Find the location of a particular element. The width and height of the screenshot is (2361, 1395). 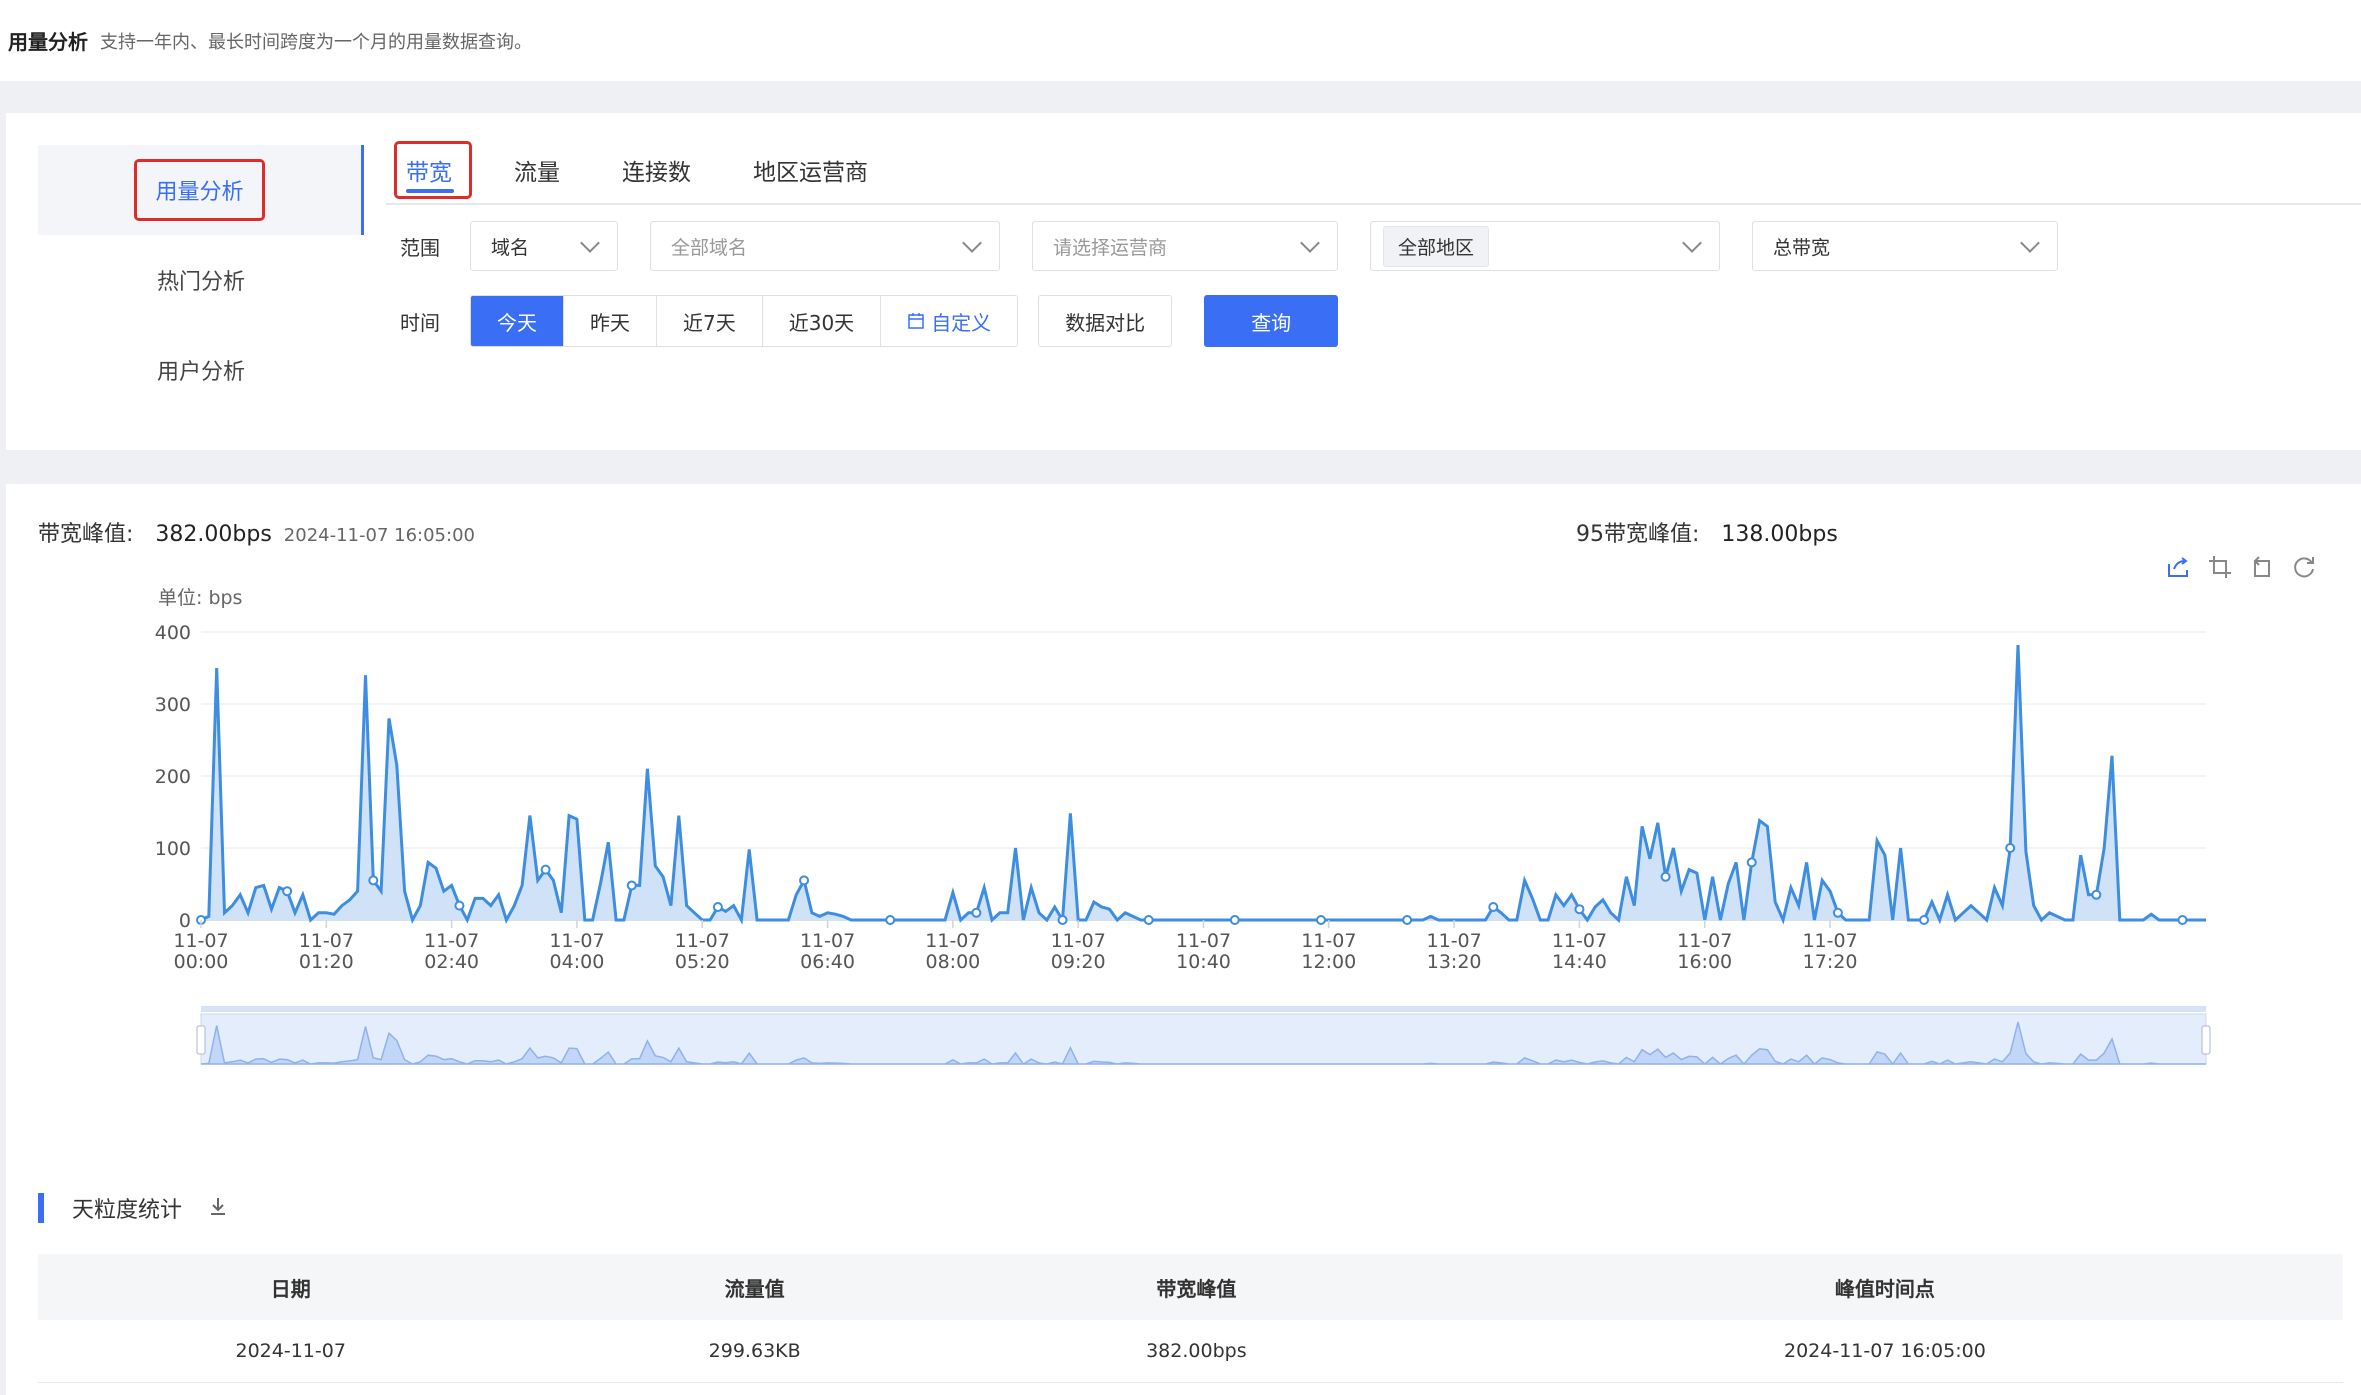

refresh-icon is located at coordinates (2304, 567).